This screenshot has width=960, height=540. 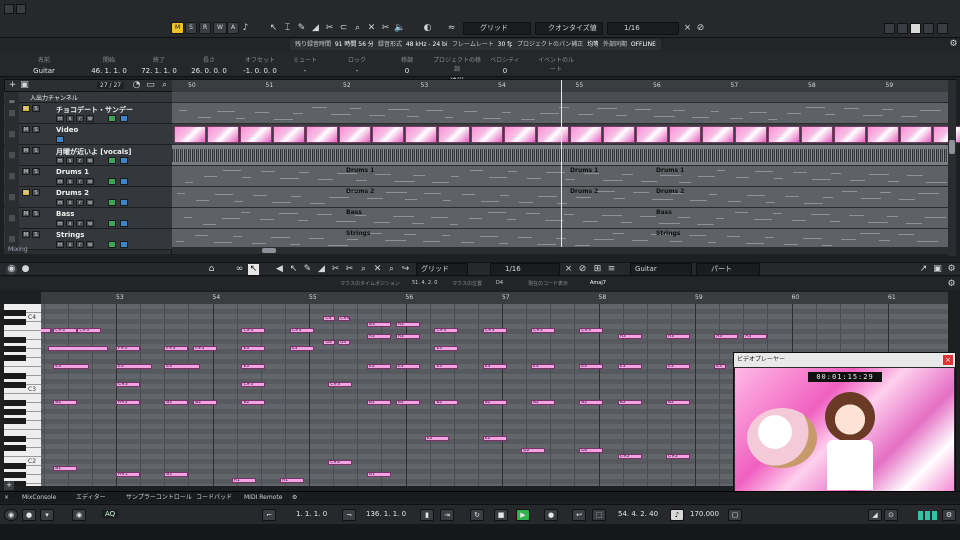 I want to click on track-lane: Drums 1 Drums 1 Drums 1, so click(x=560, y=176).